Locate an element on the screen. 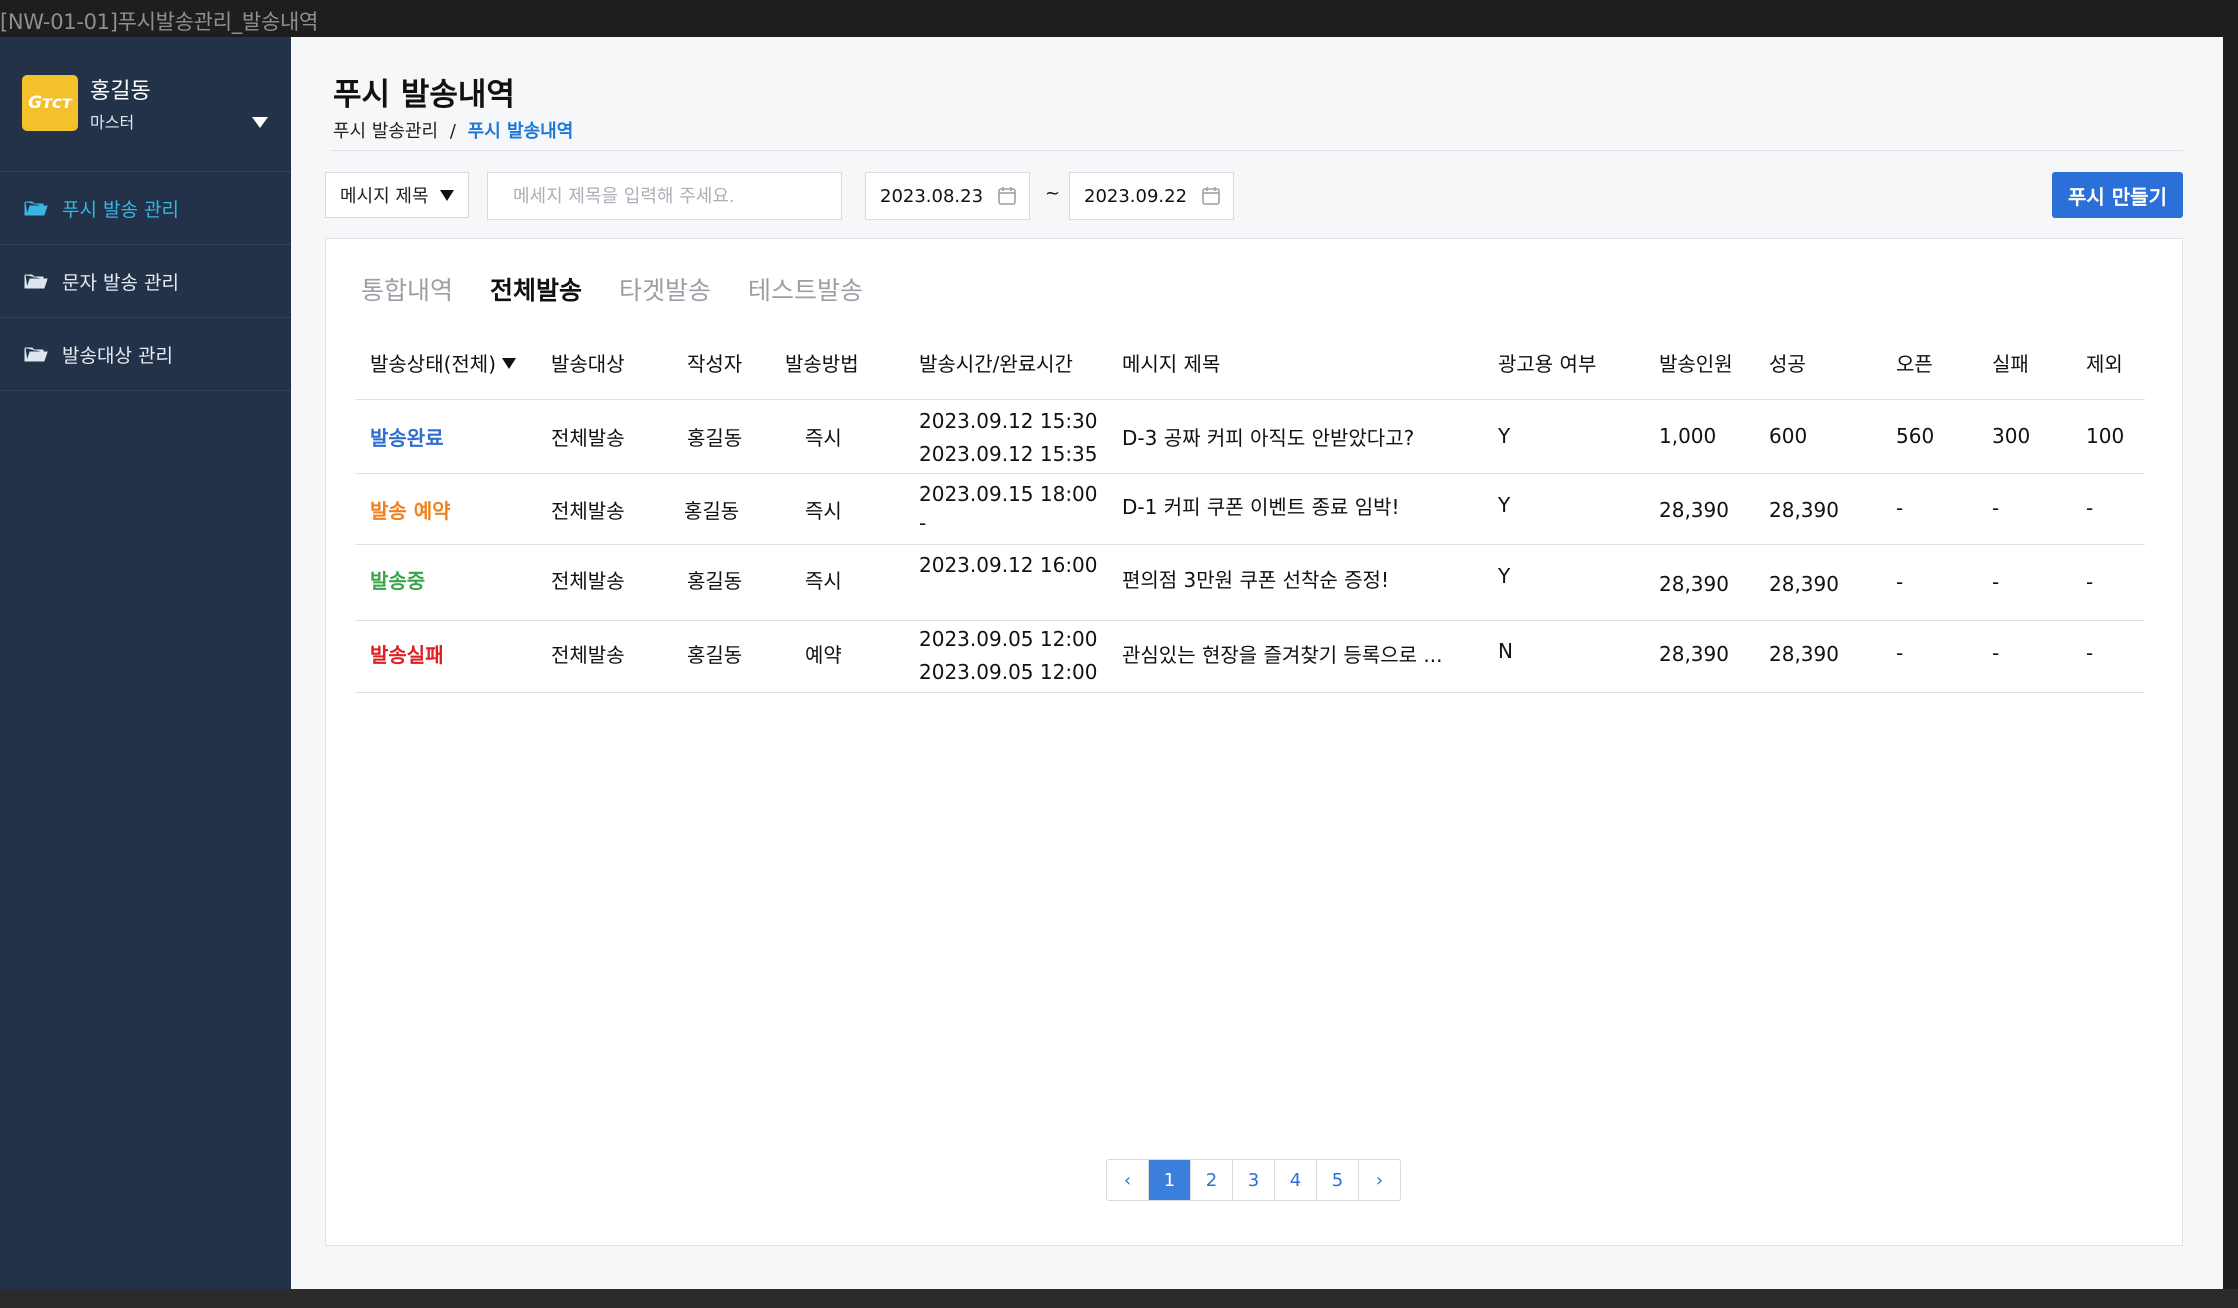 Image resolution: width=2238 pixels, height=1308 pixels. tab-all-send: 전체발송 is located at coordinates (536, 289).